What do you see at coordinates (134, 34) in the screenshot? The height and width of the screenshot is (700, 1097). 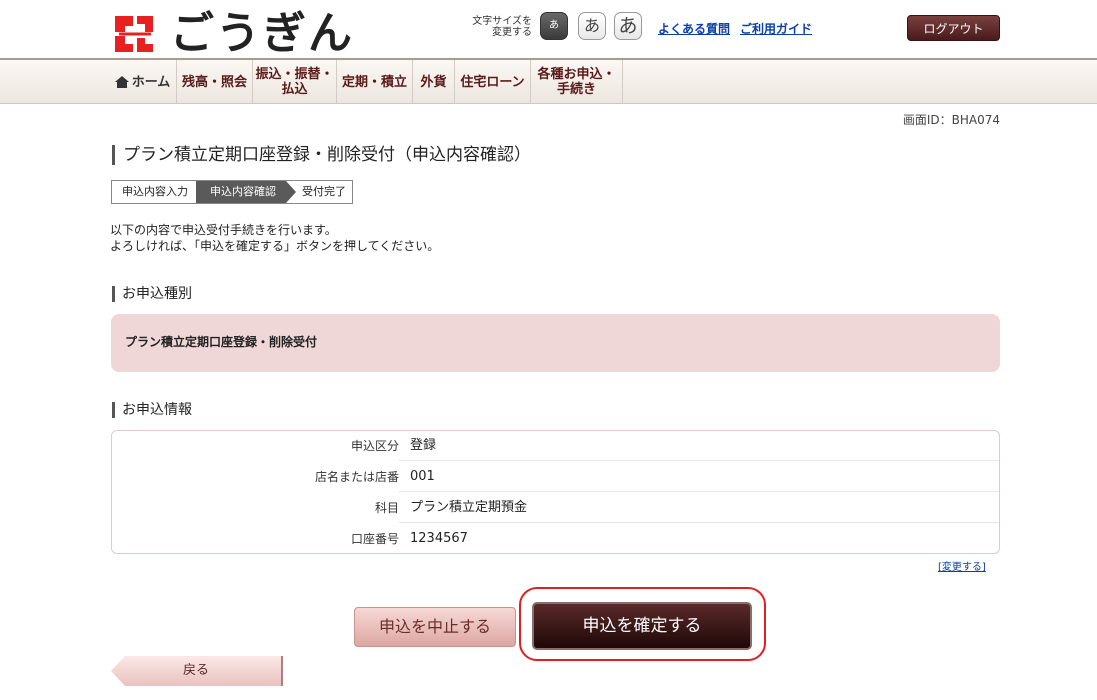 I see `gougin-logo-icon` at bounding box center [134, 34].